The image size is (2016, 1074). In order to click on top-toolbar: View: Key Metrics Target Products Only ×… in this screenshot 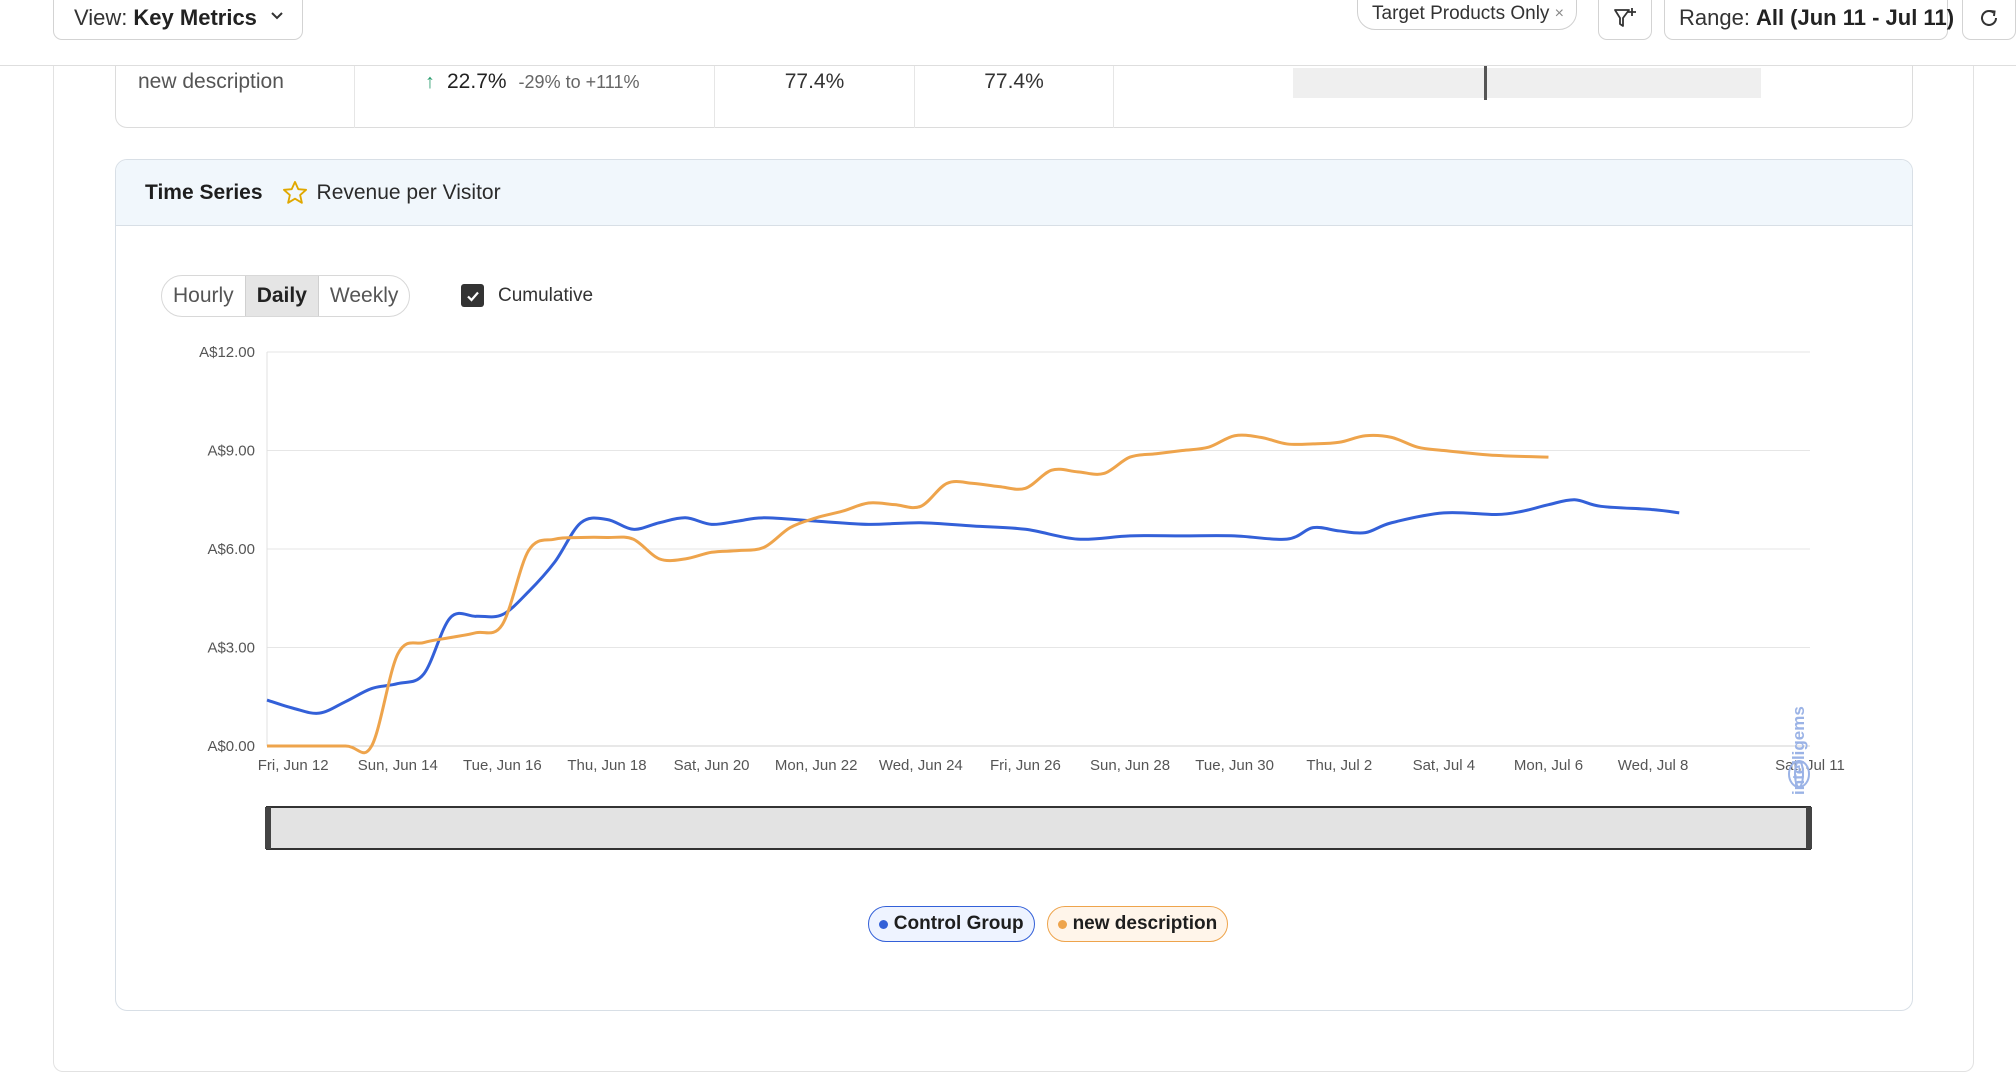, I will do `click(1008, 33)`.